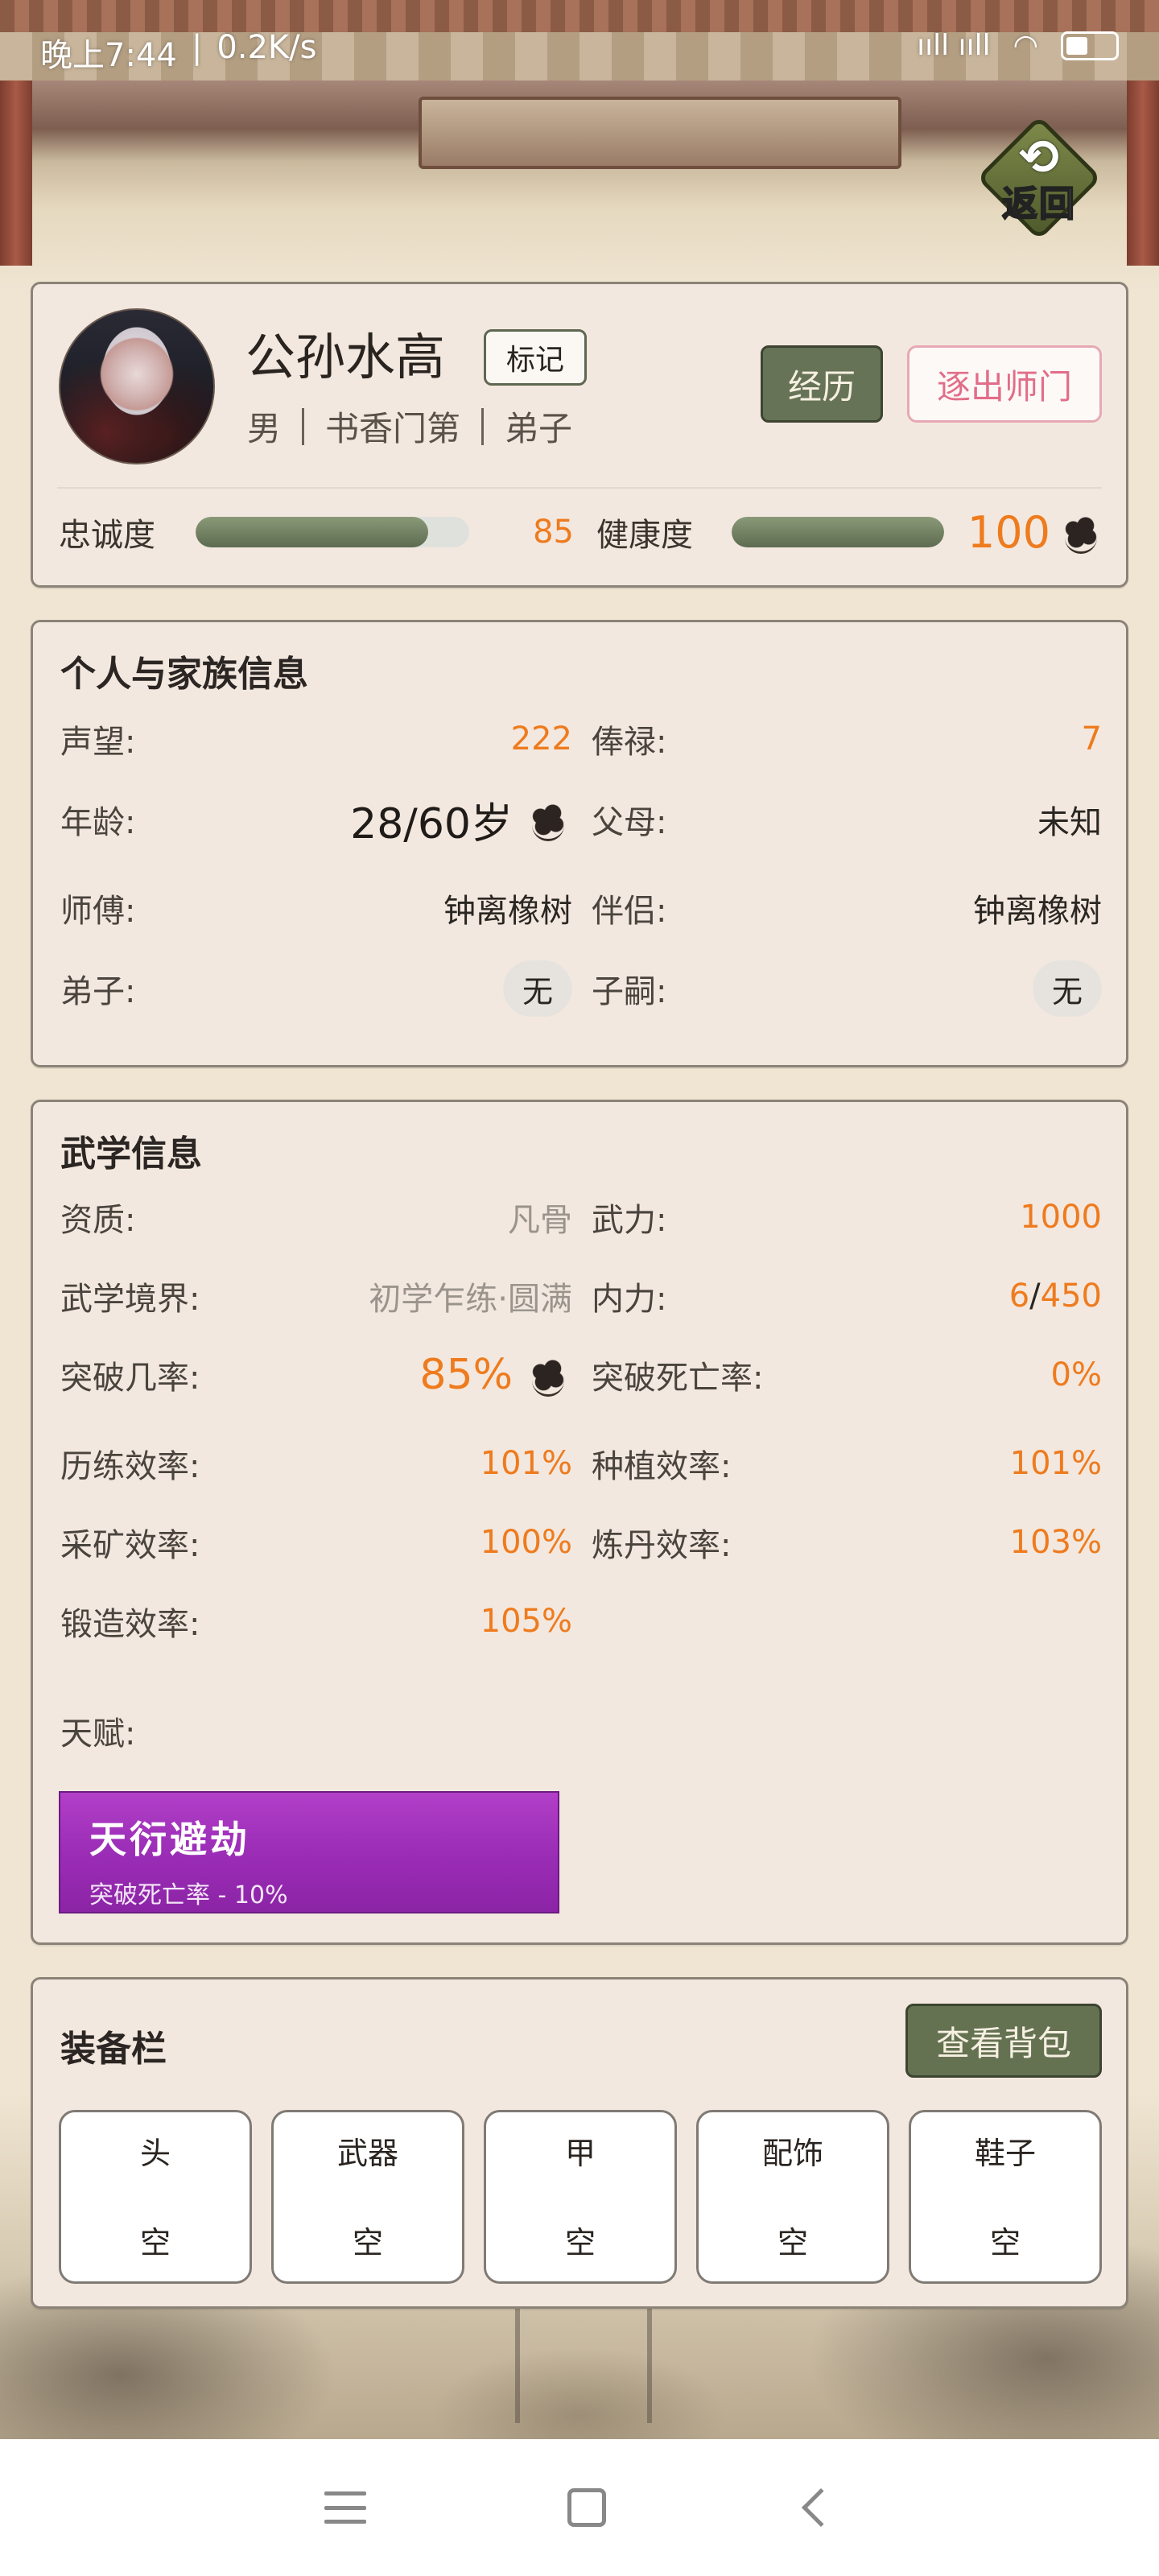 This screenshot has width=1159, height=2576. Describe the element at coordinates (316, 1217) in the screenshot. I see `aptitude-row: 资质: 凡骨` at that location.